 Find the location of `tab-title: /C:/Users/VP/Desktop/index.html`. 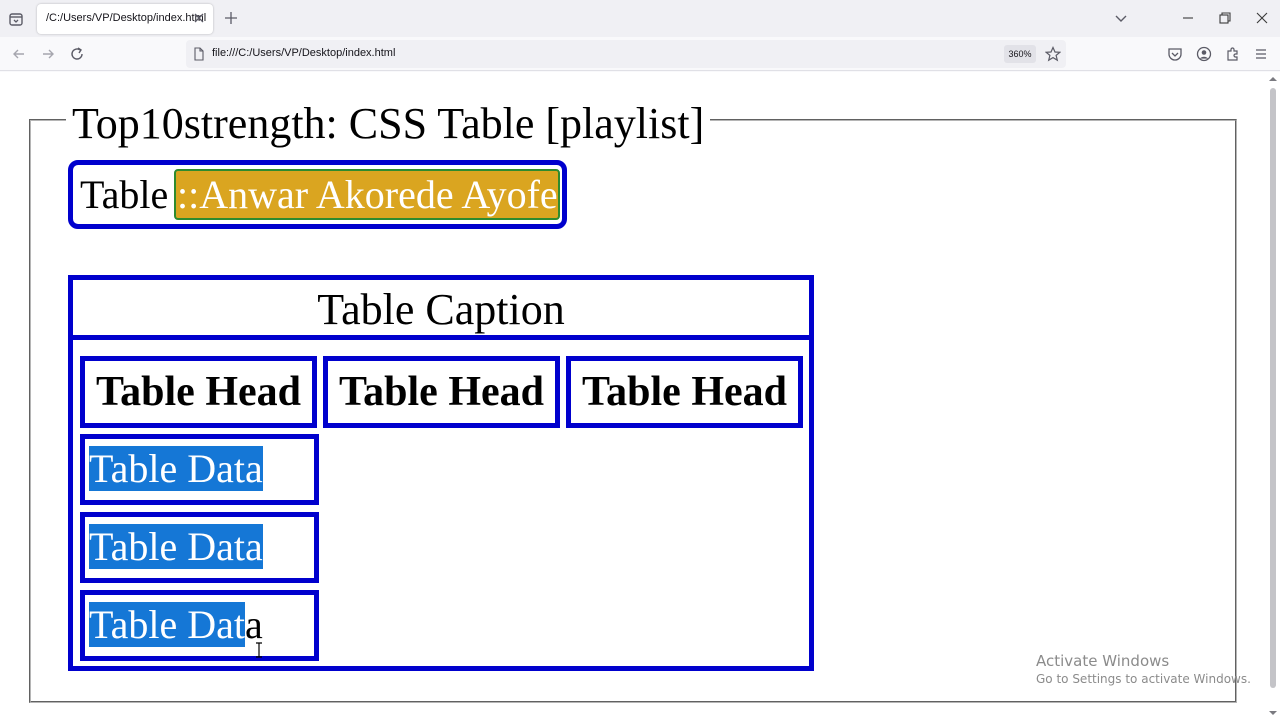

tab-title: /C:/Users/VP/Desktop/index.html is located at coordinates (126, 18).